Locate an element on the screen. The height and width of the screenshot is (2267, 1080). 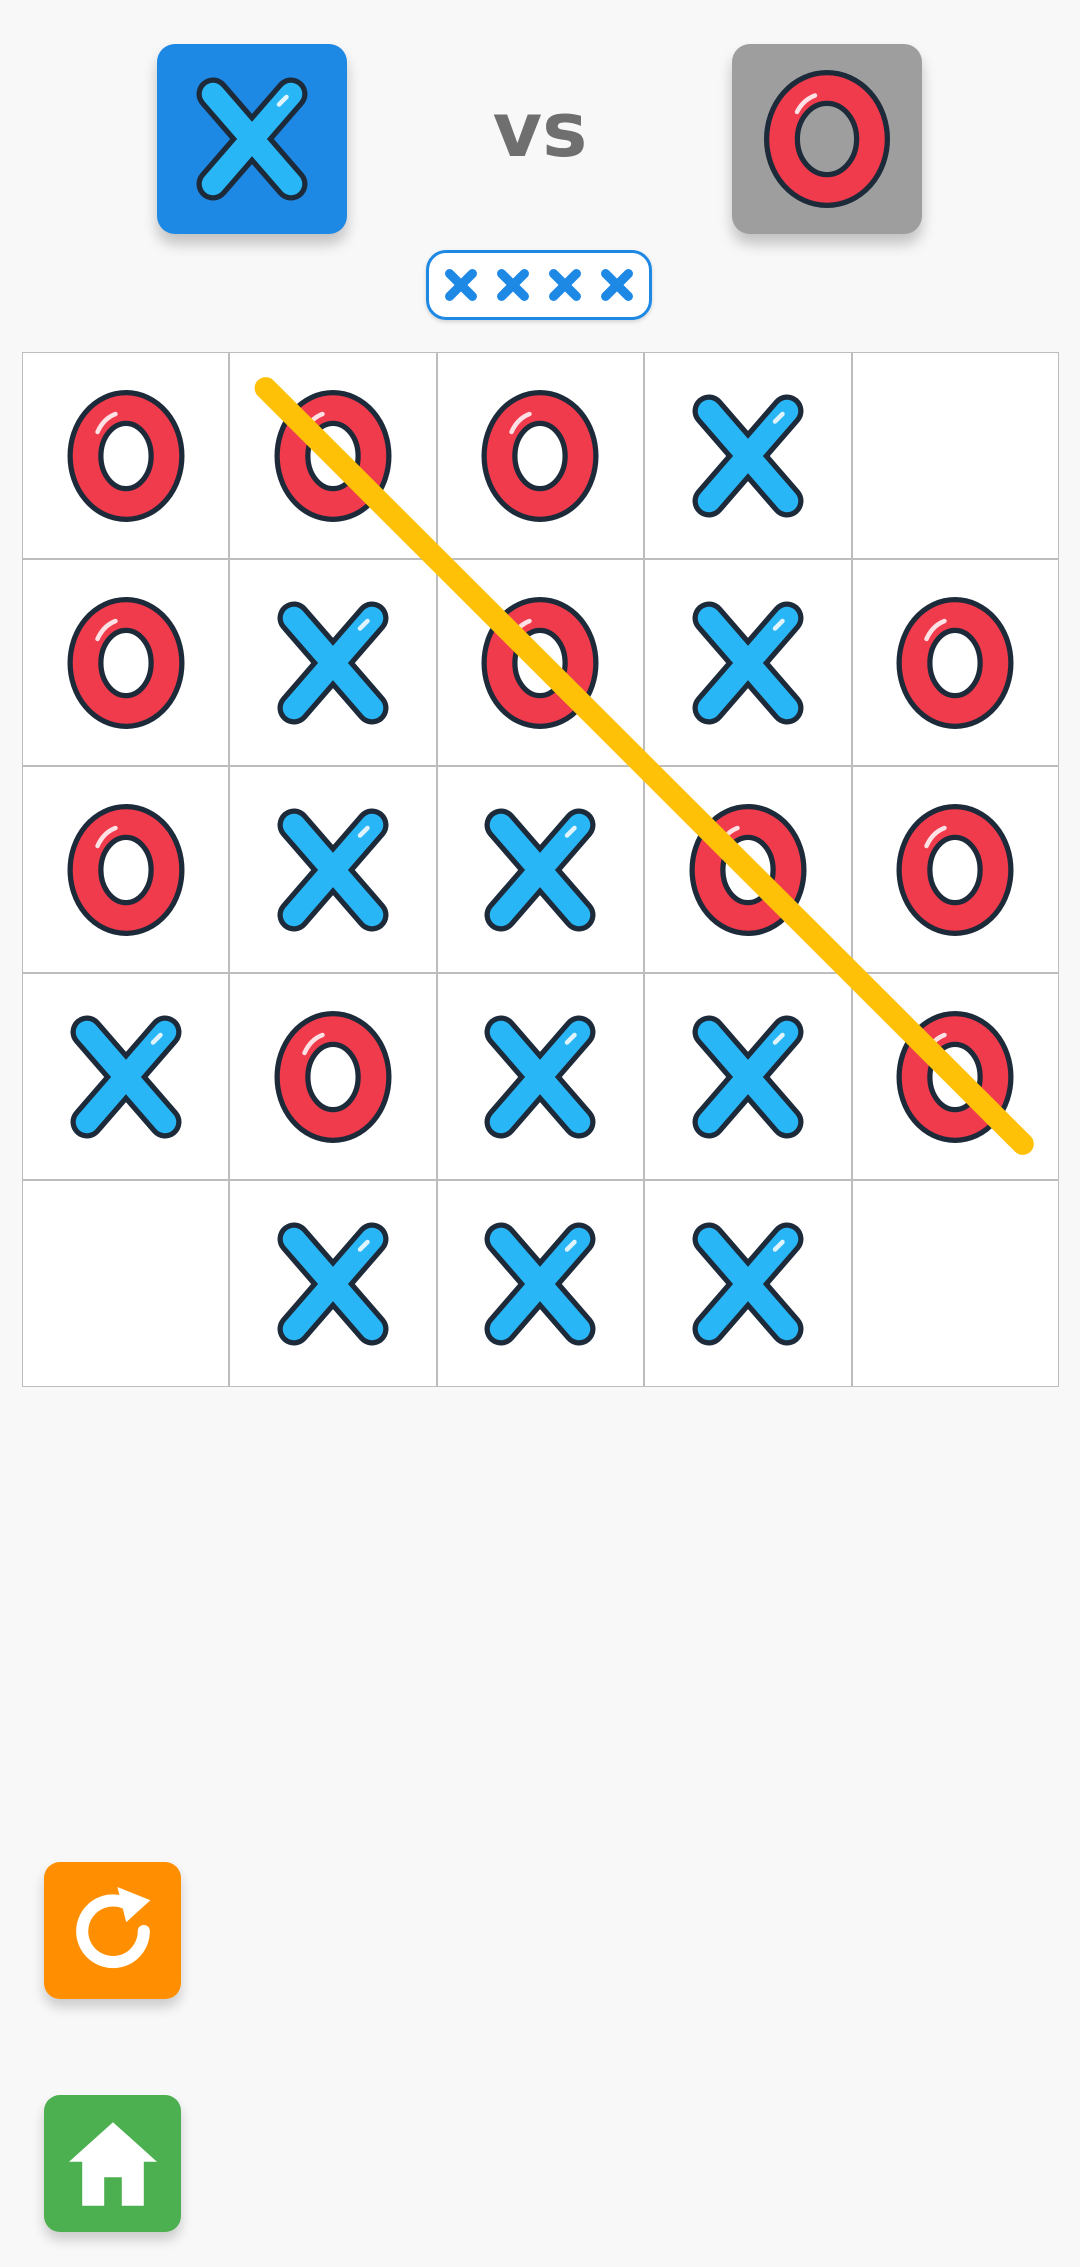
player-o-tile is located at coordinates (827, 139).